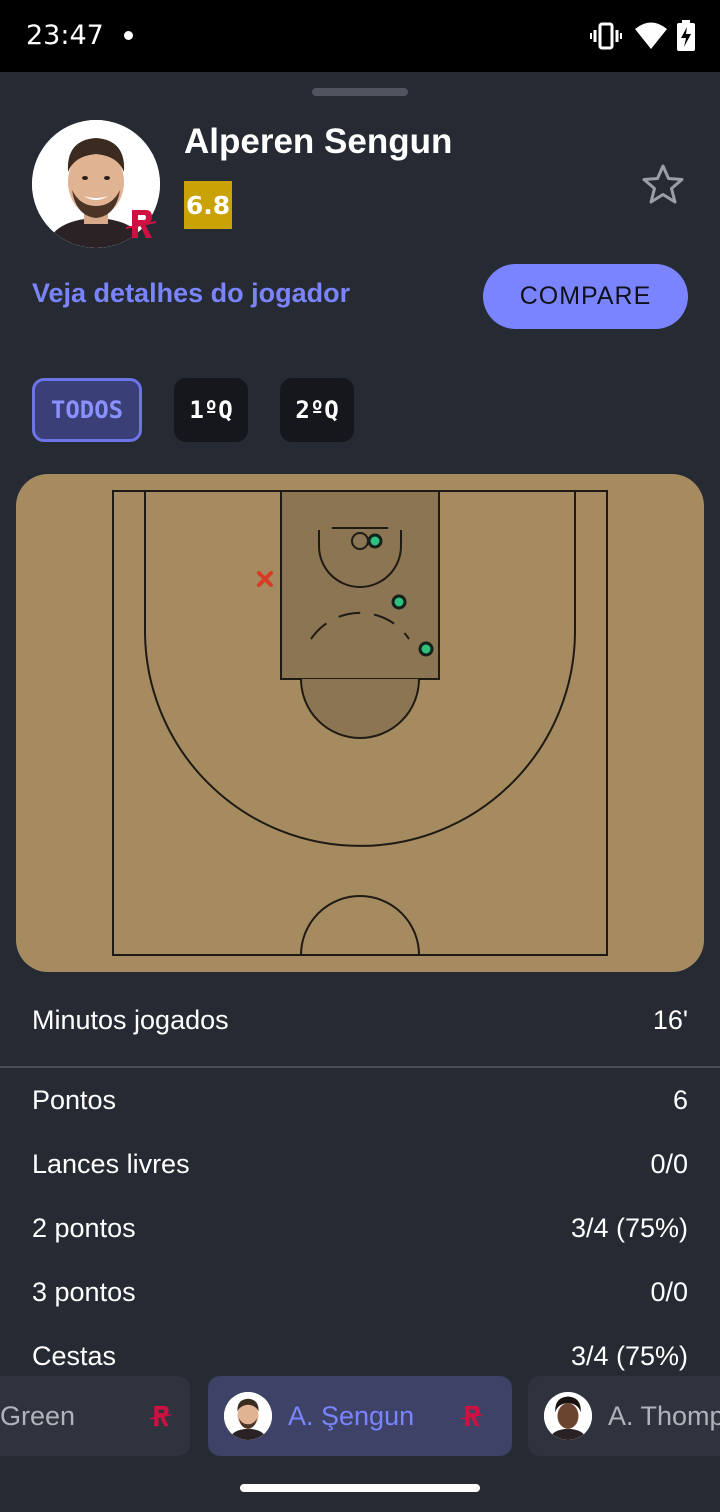  I want to click on stat-row-three-pointers: 3 pontos 0/0, so click(360, 1292).